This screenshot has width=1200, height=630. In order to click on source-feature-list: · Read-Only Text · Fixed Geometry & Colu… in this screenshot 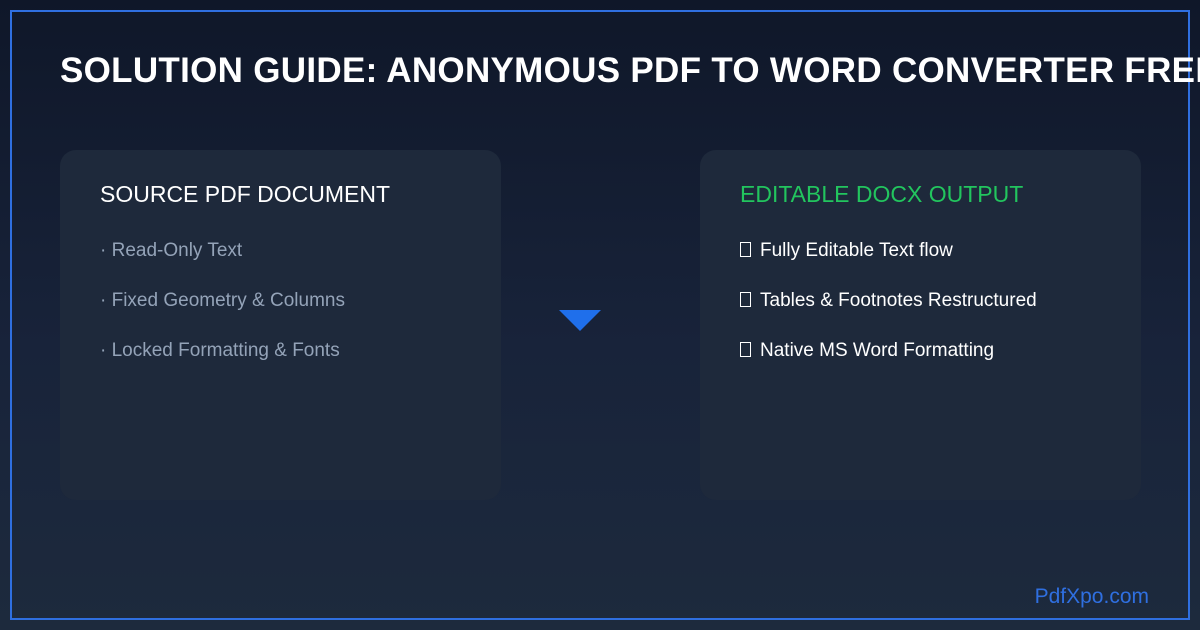, I will do `click(222, 314)`.